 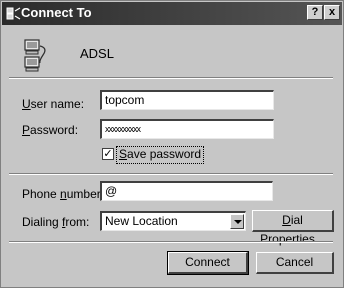 I want to click on chevron-down-icon, so click(x=237, y=221).